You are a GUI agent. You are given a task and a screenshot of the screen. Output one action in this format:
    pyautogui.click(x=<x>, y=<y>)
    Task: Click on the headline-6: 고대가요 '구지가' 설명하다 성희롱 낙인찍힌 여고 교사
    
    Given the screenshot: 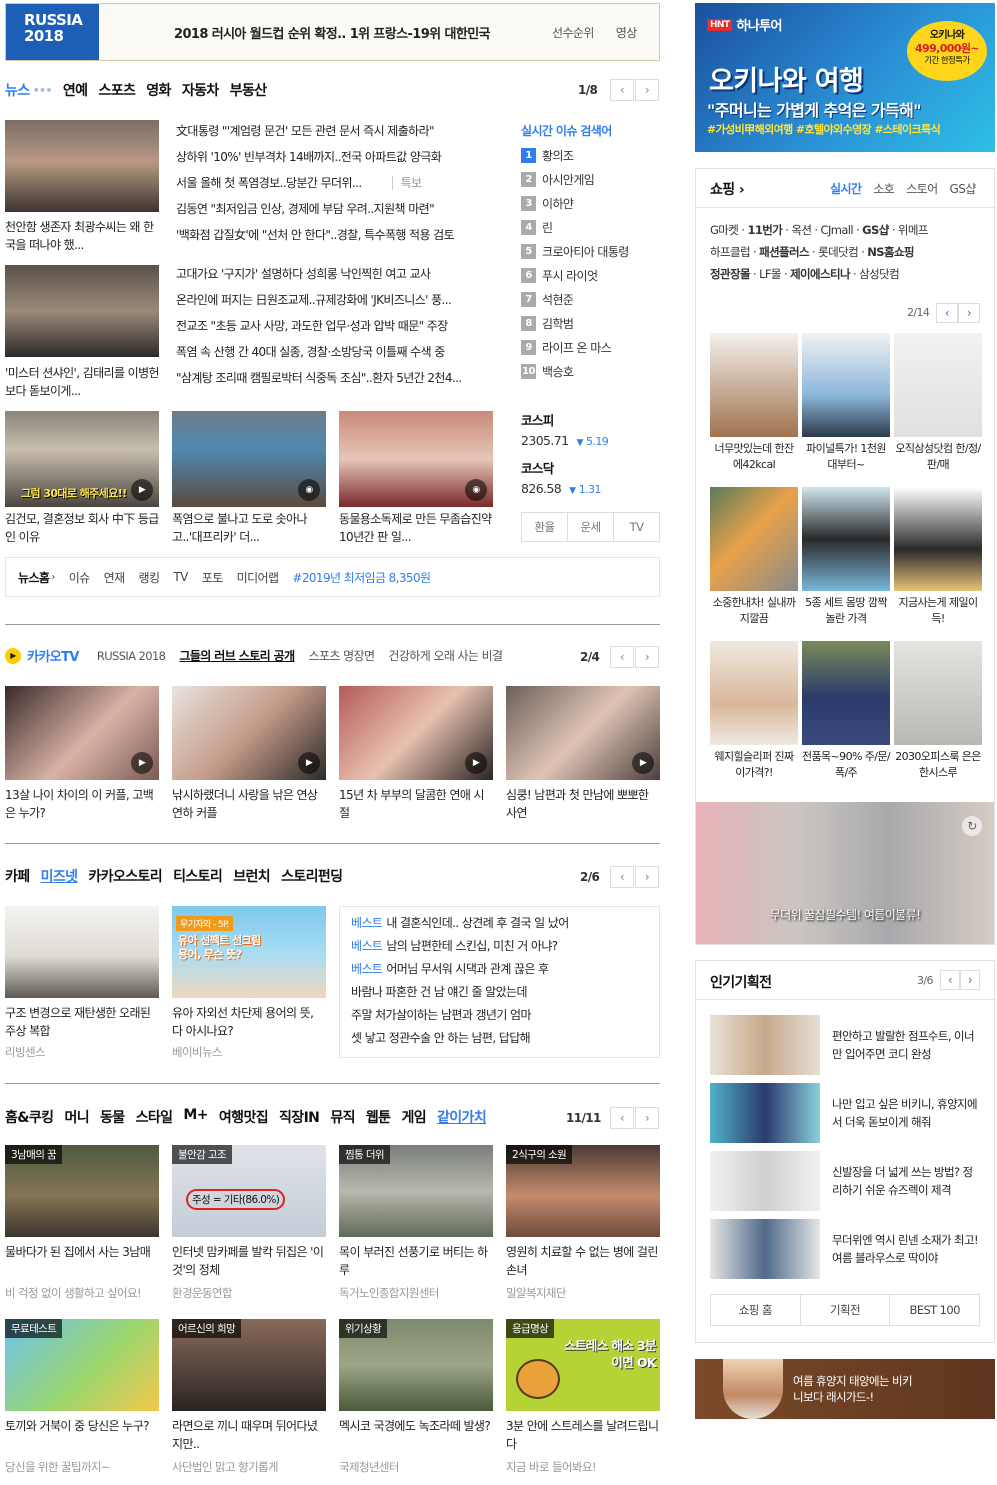 What is the action you would take?
    pyautogui.click(x=336, y=278)
    